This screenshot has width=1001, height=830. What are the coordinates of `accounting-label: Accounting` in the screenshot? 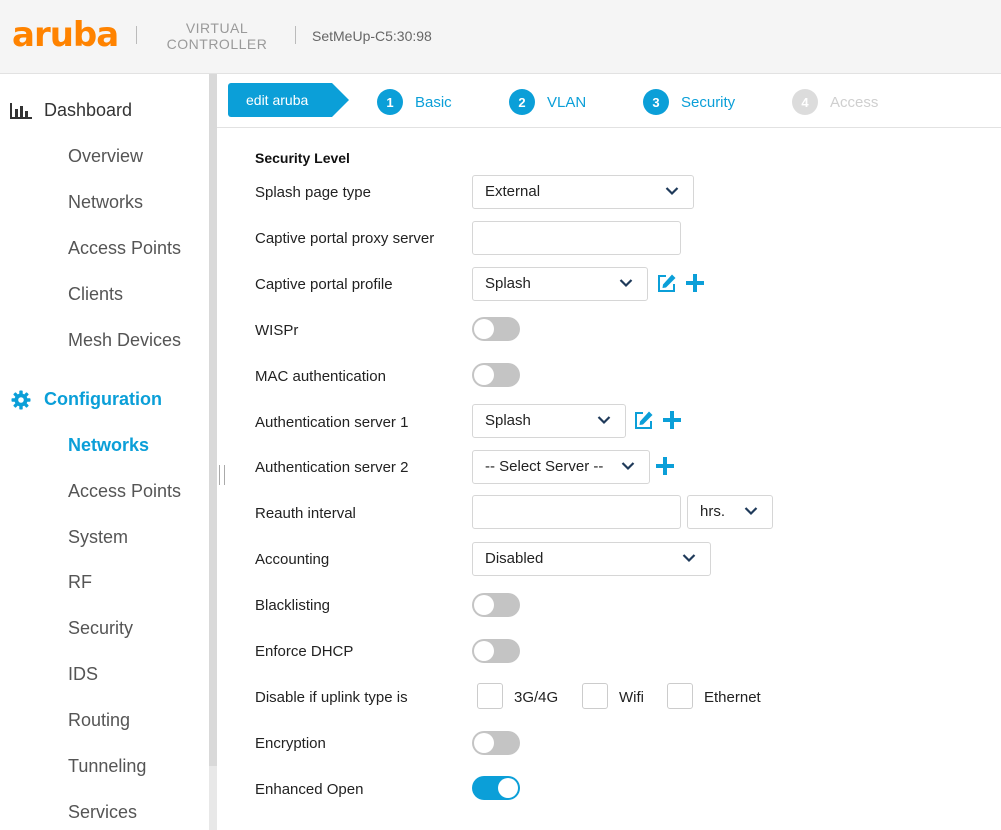 It's located at (292, 559).